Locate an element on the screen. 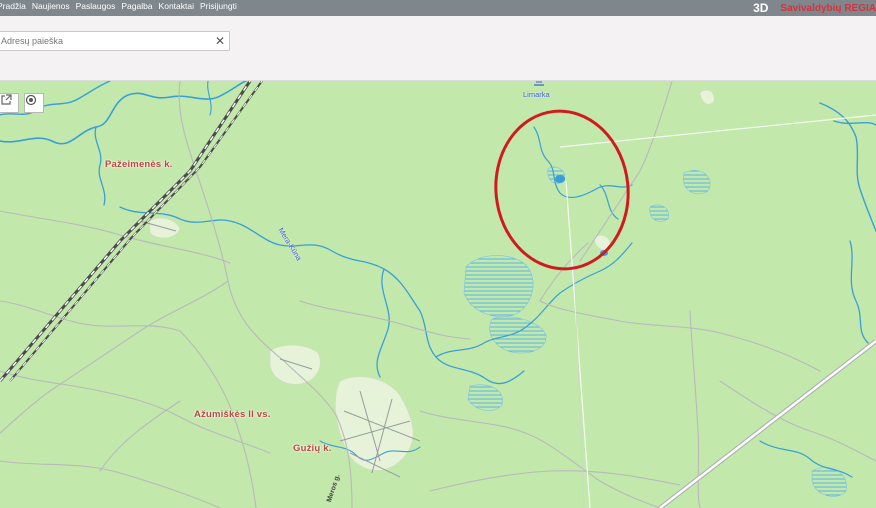  address-search: ✕ is located at coordinates (115, 41).